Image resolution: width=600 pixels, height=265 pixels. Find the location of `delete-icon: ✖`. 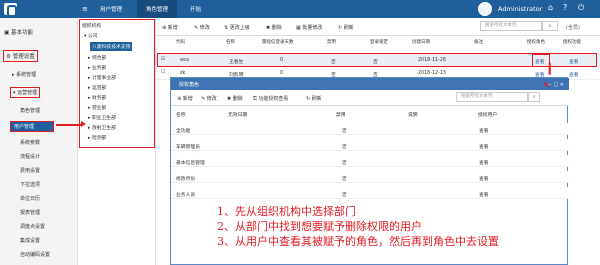

delete-icon: ✖ is located at coordinates (268, 28).